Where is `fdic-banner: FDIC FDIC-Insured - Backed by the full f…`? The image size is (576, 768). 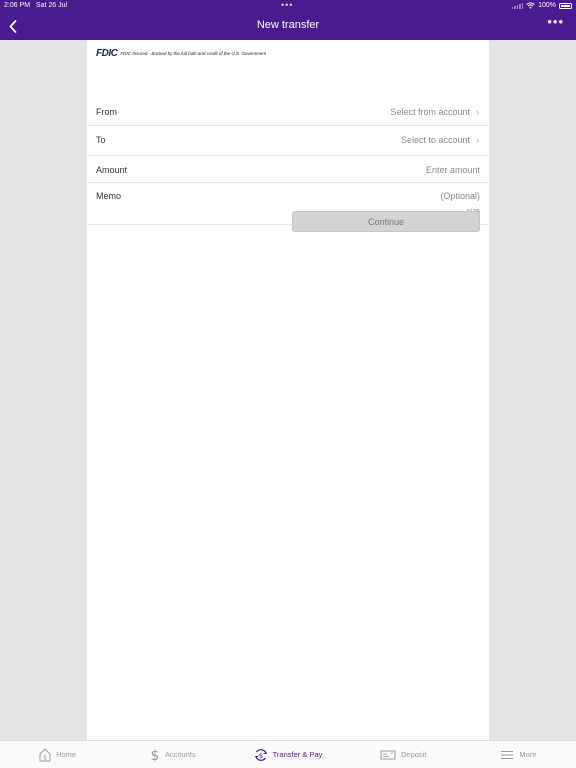 fdic-banner: FDIC FDIC-Insured - Backed by the full f… is located at coordinates (181, 53).